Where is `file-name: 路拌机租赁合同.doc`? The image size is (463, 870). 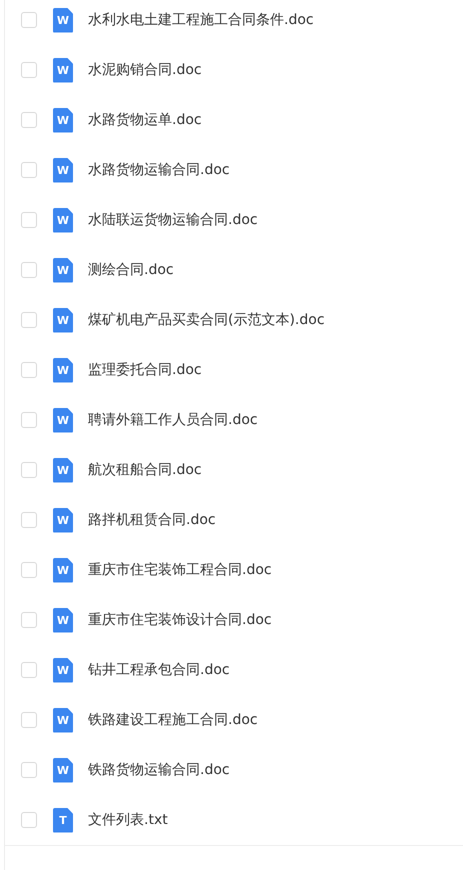
file-name: 路拌机租赁合同.doc is located at coordinates (152, 520).